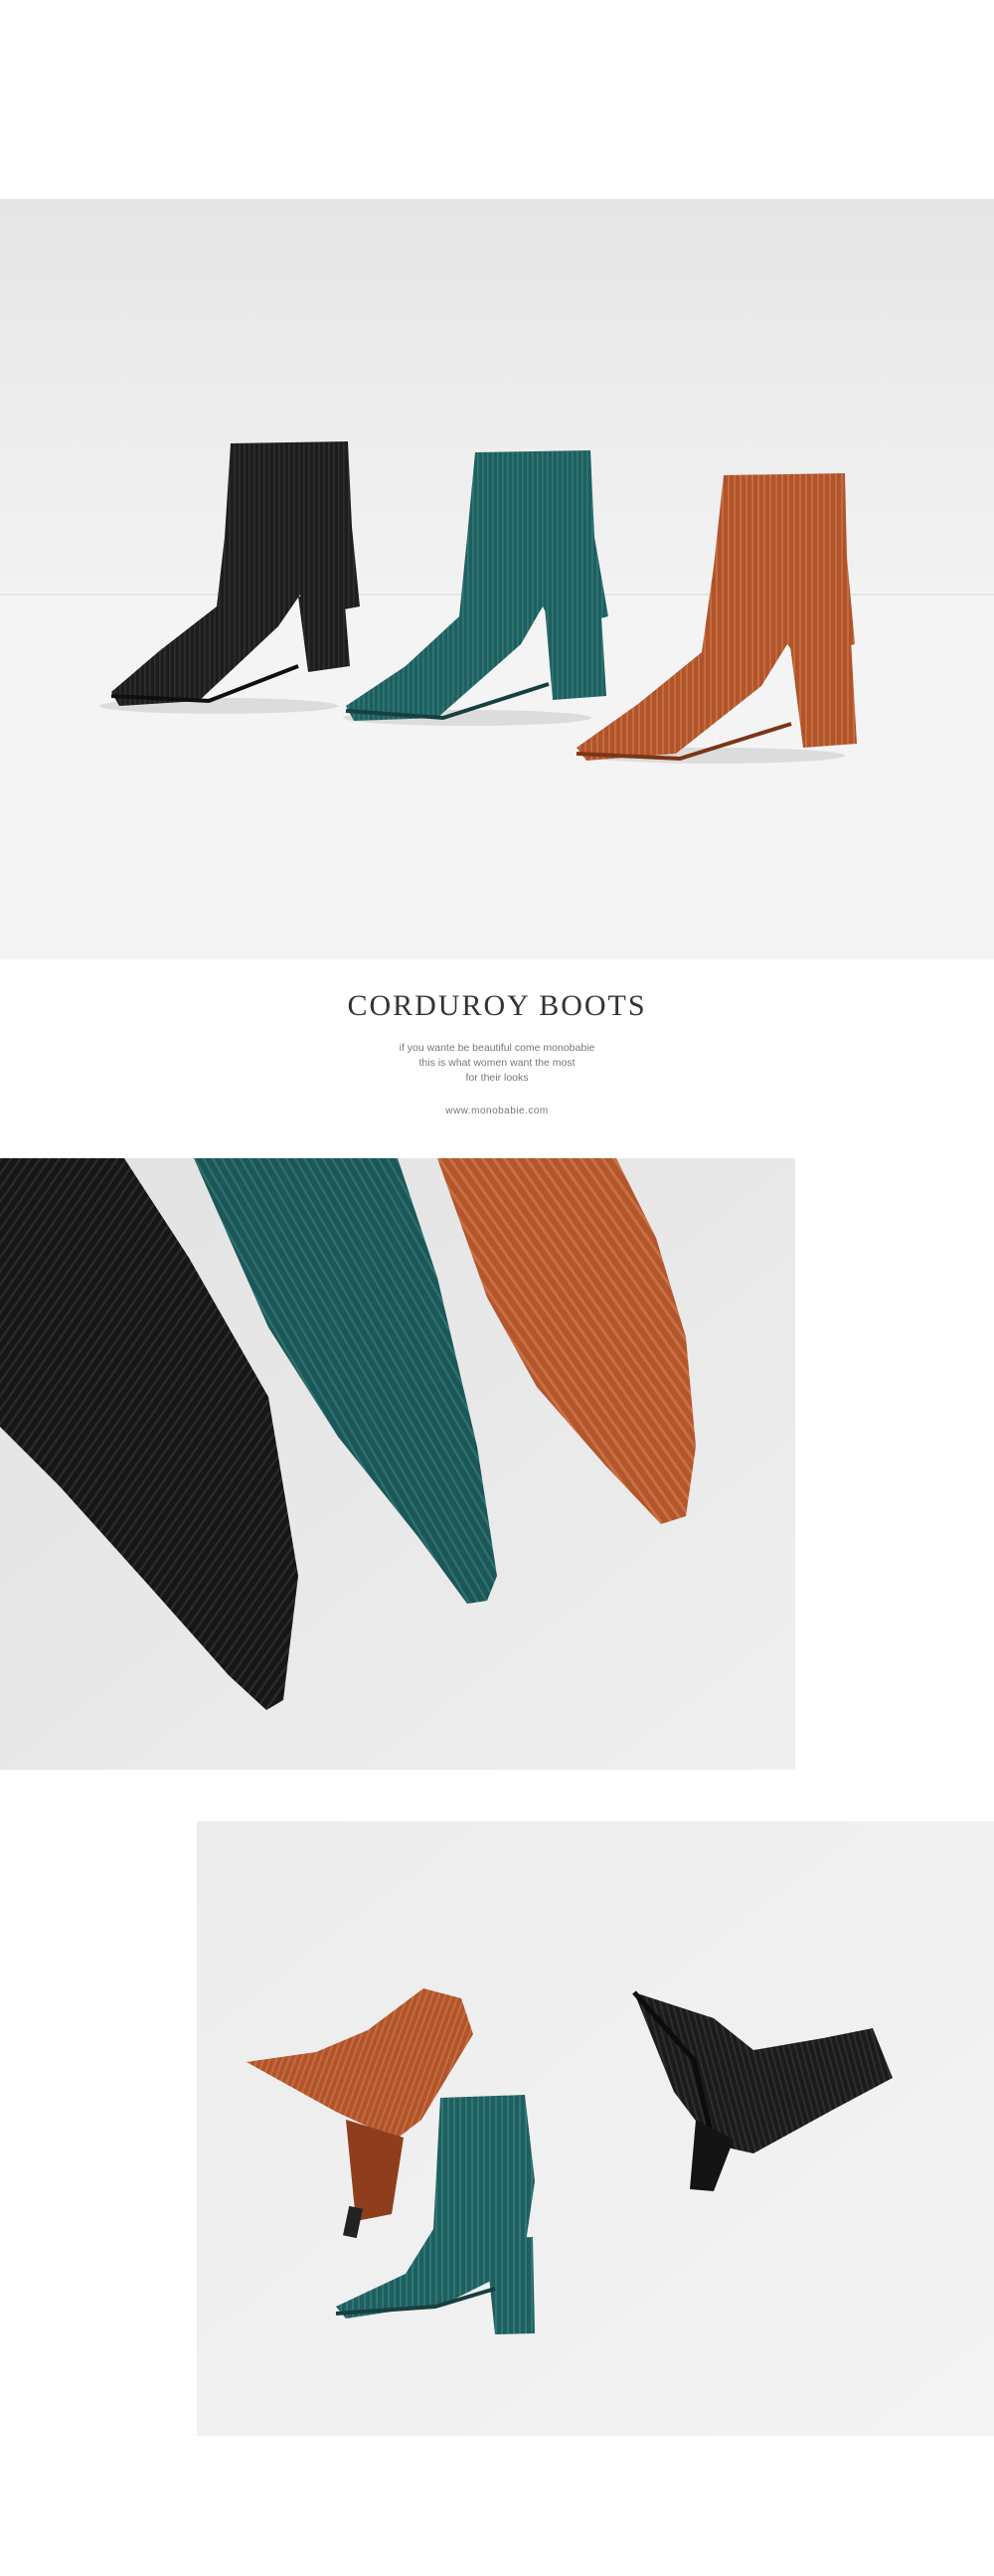 The width and height of the screenshot is (994, 2576). What do you see at coordinates (497, 1078) in the screenshot?
I see `tagline-line-3: for their looks` at bounding box center [497, 1078].